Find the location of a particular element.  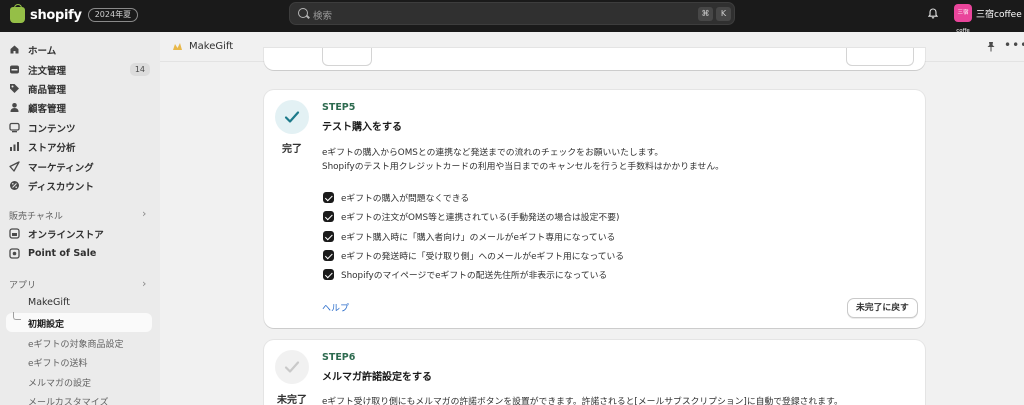

sidebar-item-label: 商品管理 is located at coordinates (47, 90).